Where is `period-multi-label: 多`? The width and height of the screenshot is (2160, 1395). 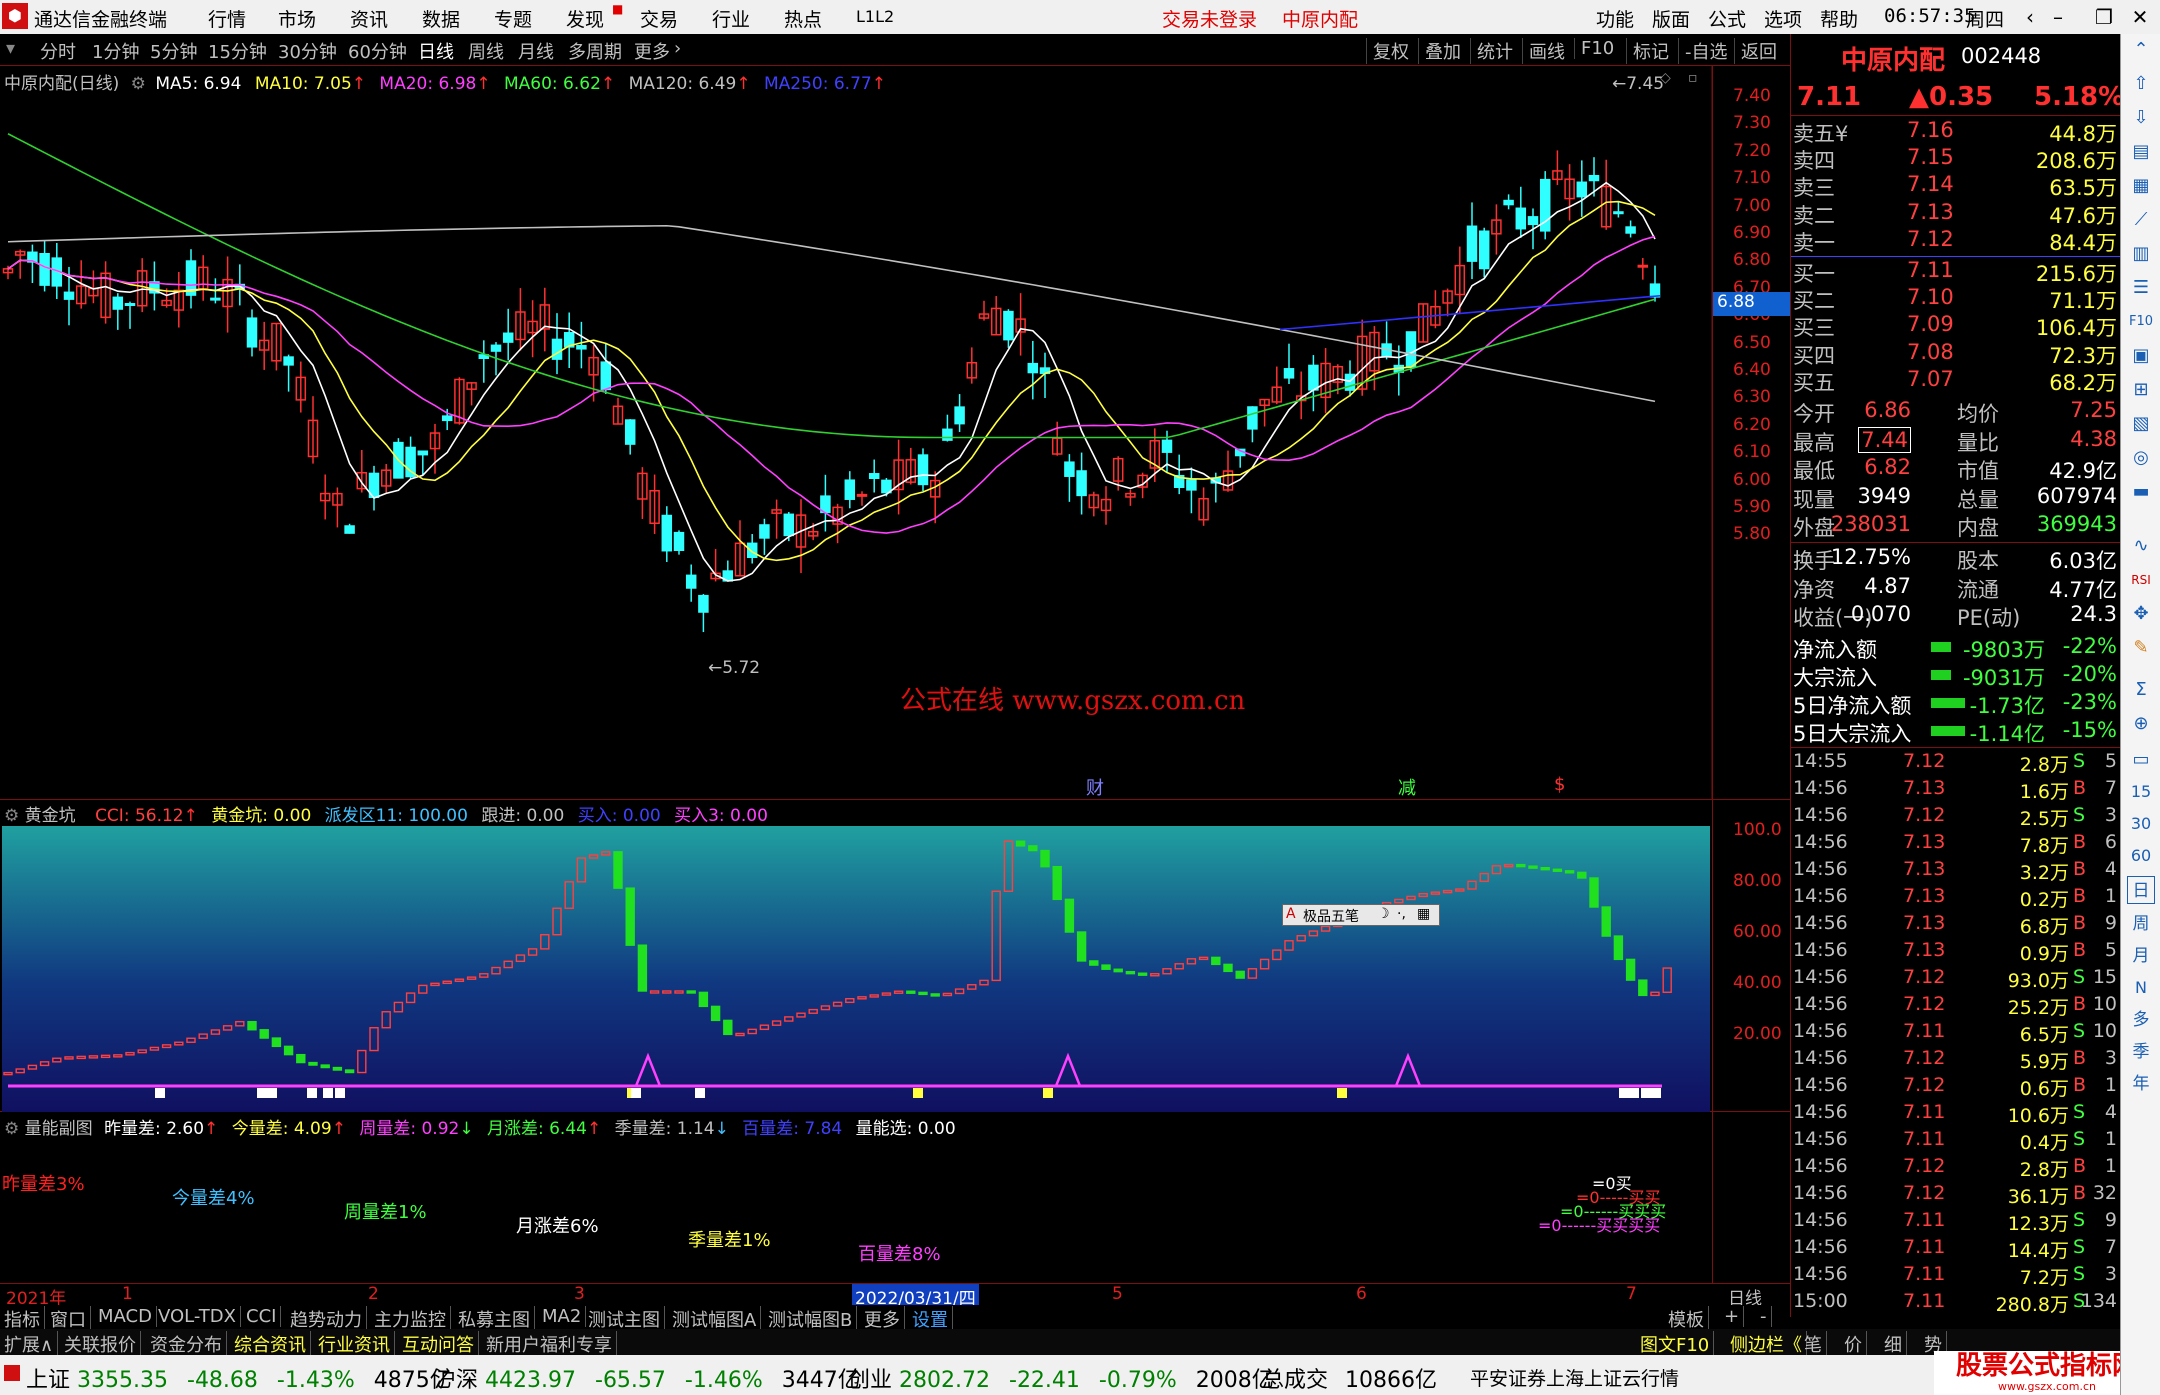 period-multi-label: 多 is located at coordinates (2141, 1020).